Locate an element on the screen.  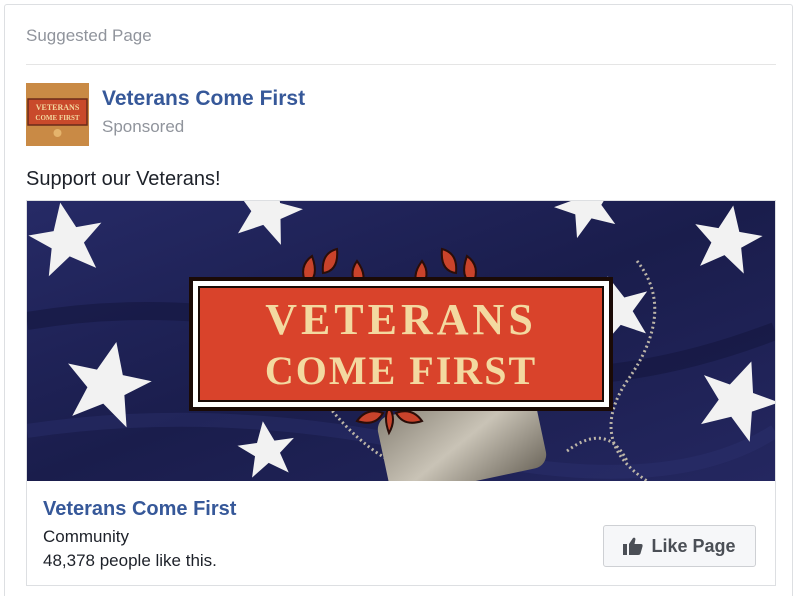
svg-text: VETERANS is located at coordinates (58, 107).